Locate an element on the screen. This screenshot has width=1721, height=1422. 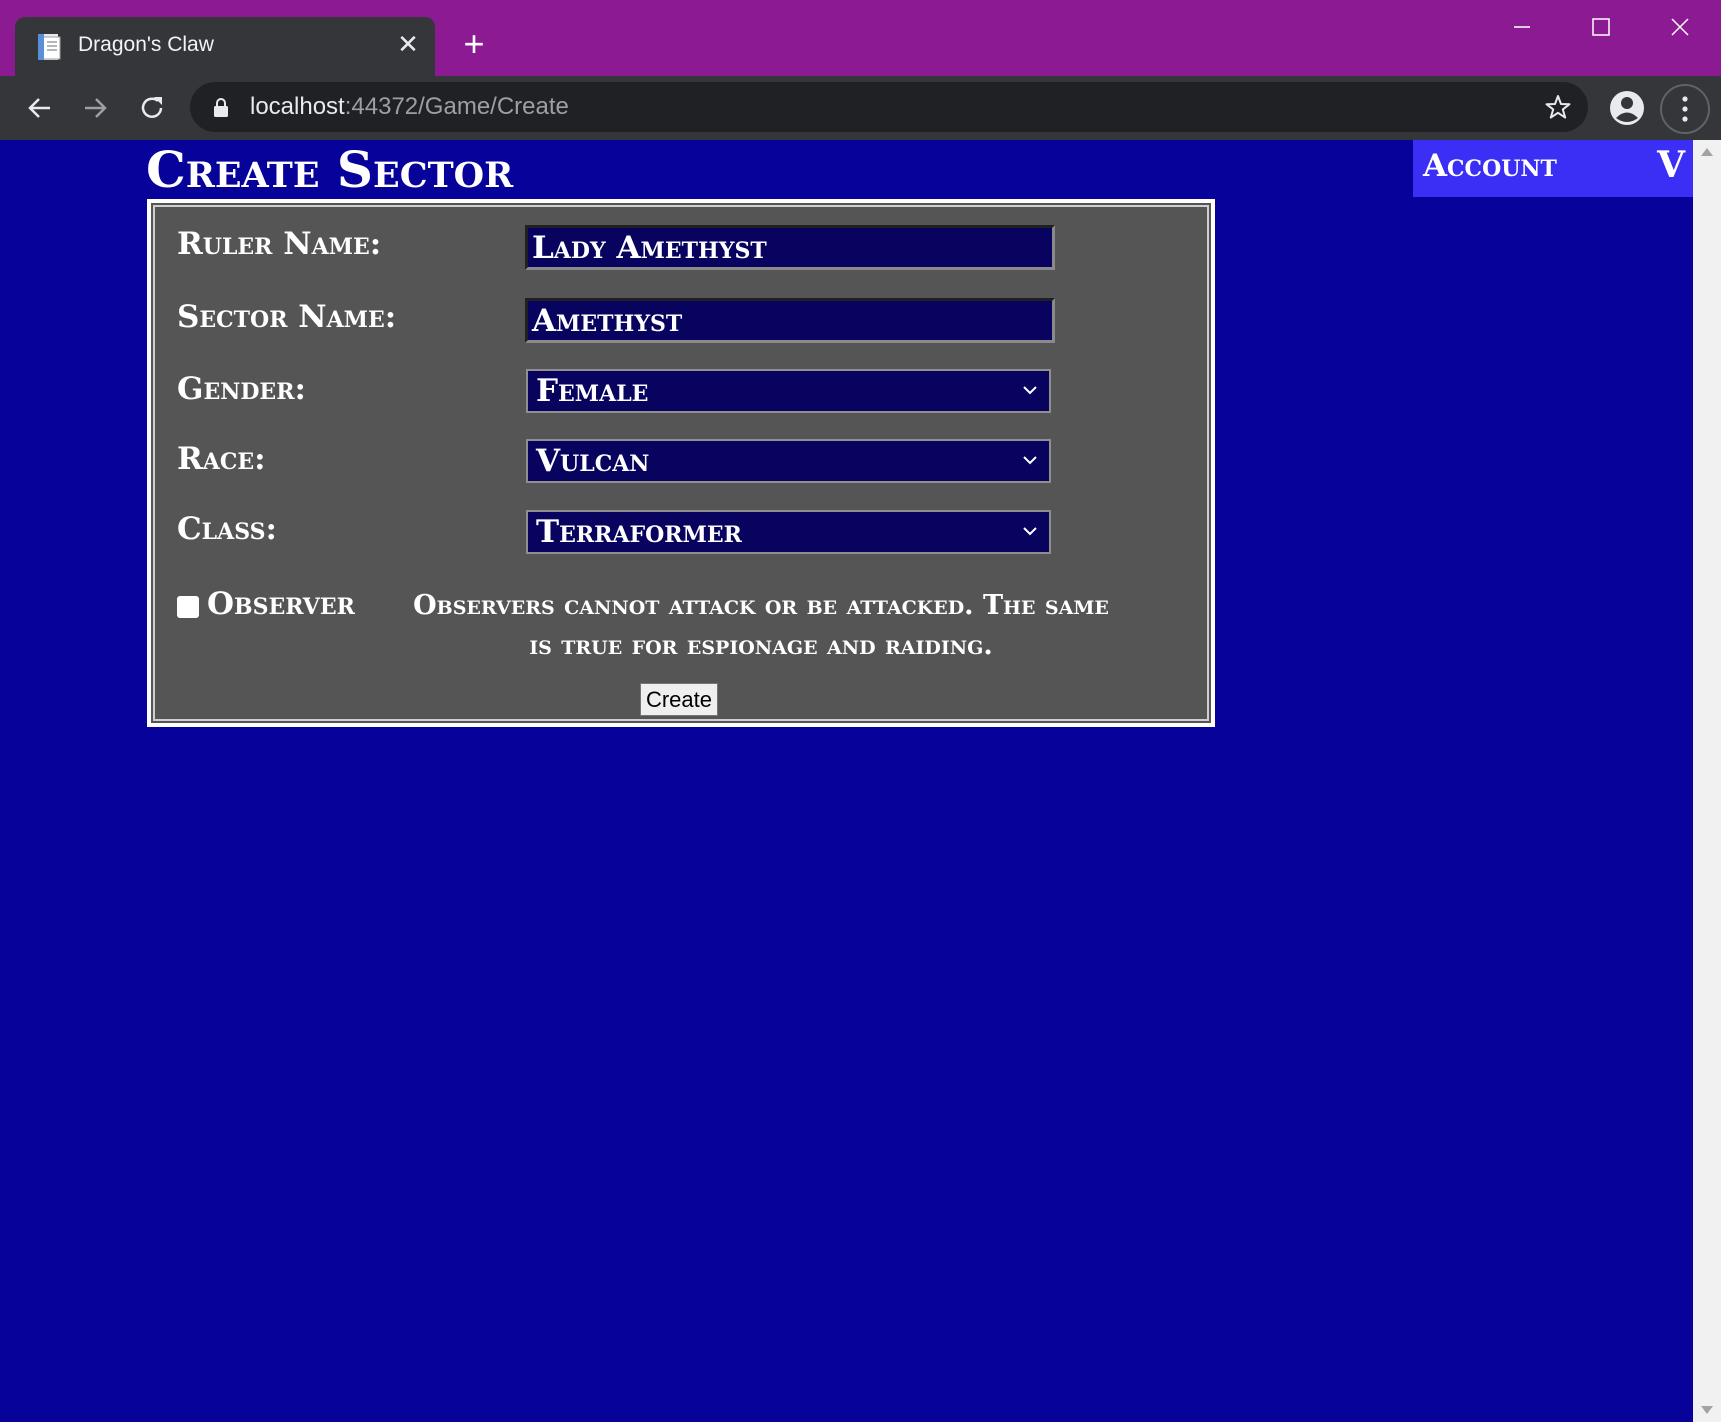
lock-icon is located at coordinates (221, 107).